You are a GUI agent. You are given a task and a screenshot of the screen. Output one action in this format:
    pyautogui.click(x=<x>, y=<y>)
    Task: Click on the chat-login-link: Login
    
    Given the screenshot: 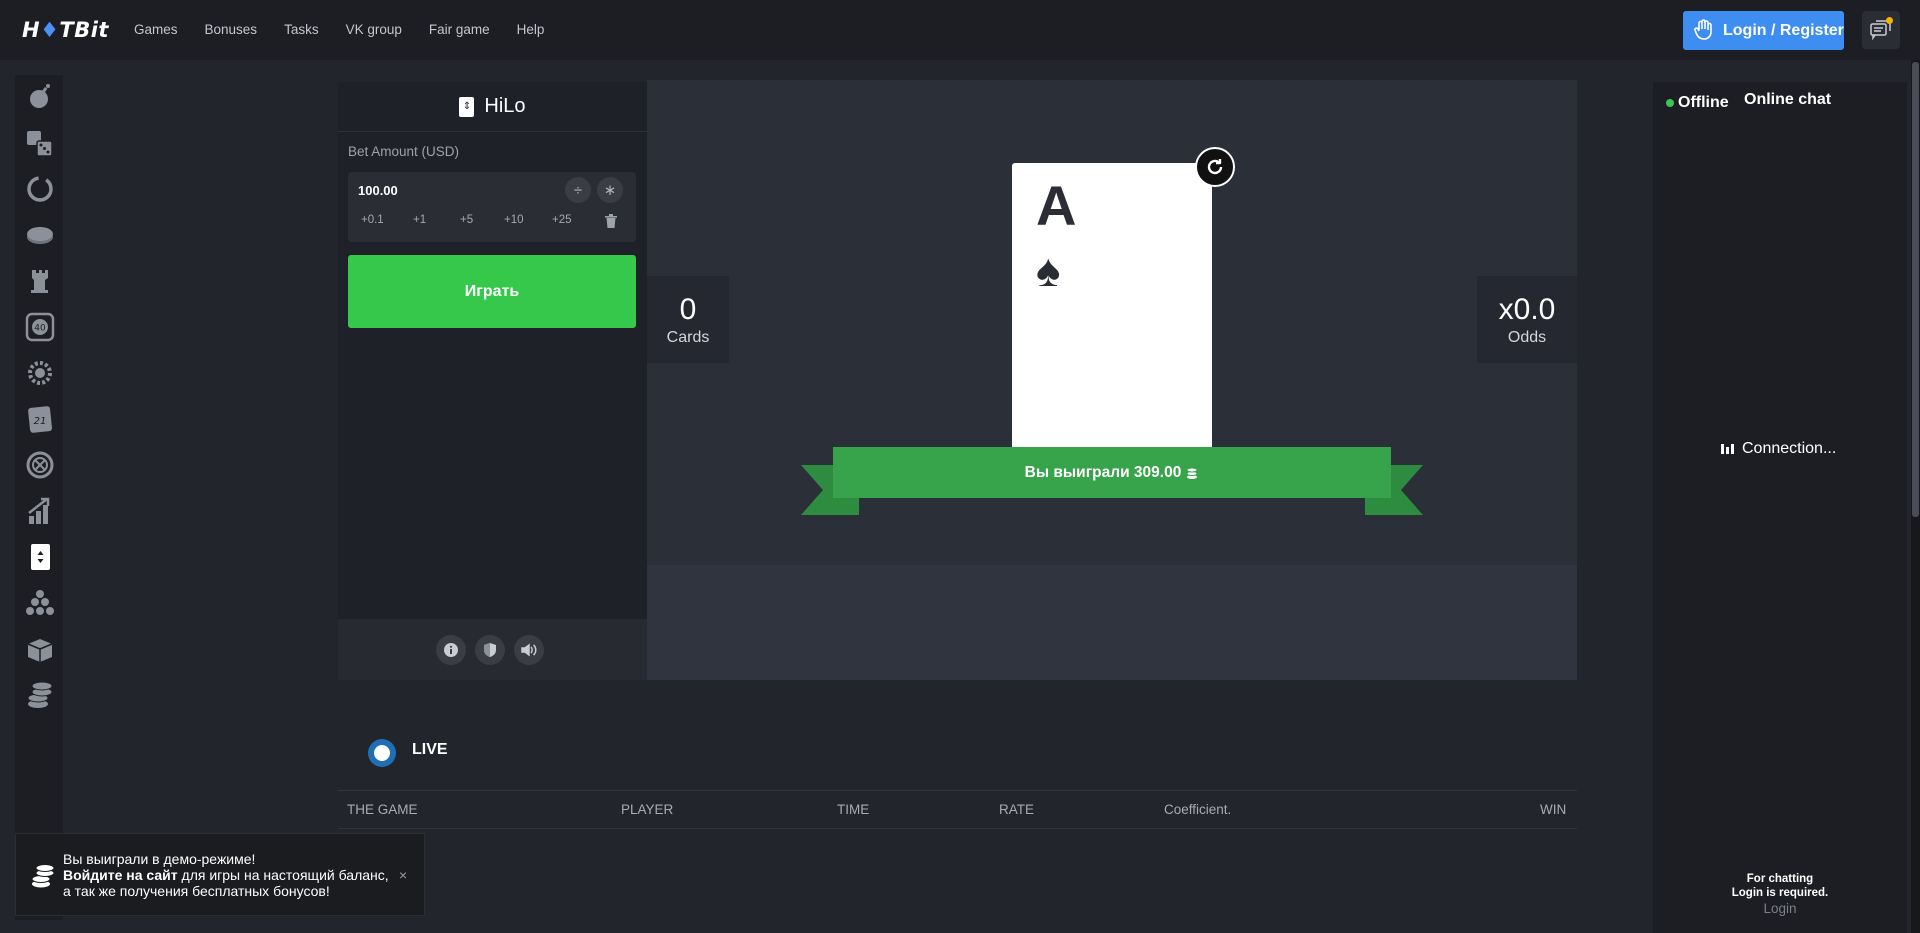 What is the action you would take?
    pyautogui.click(x=1780, y=908)
    